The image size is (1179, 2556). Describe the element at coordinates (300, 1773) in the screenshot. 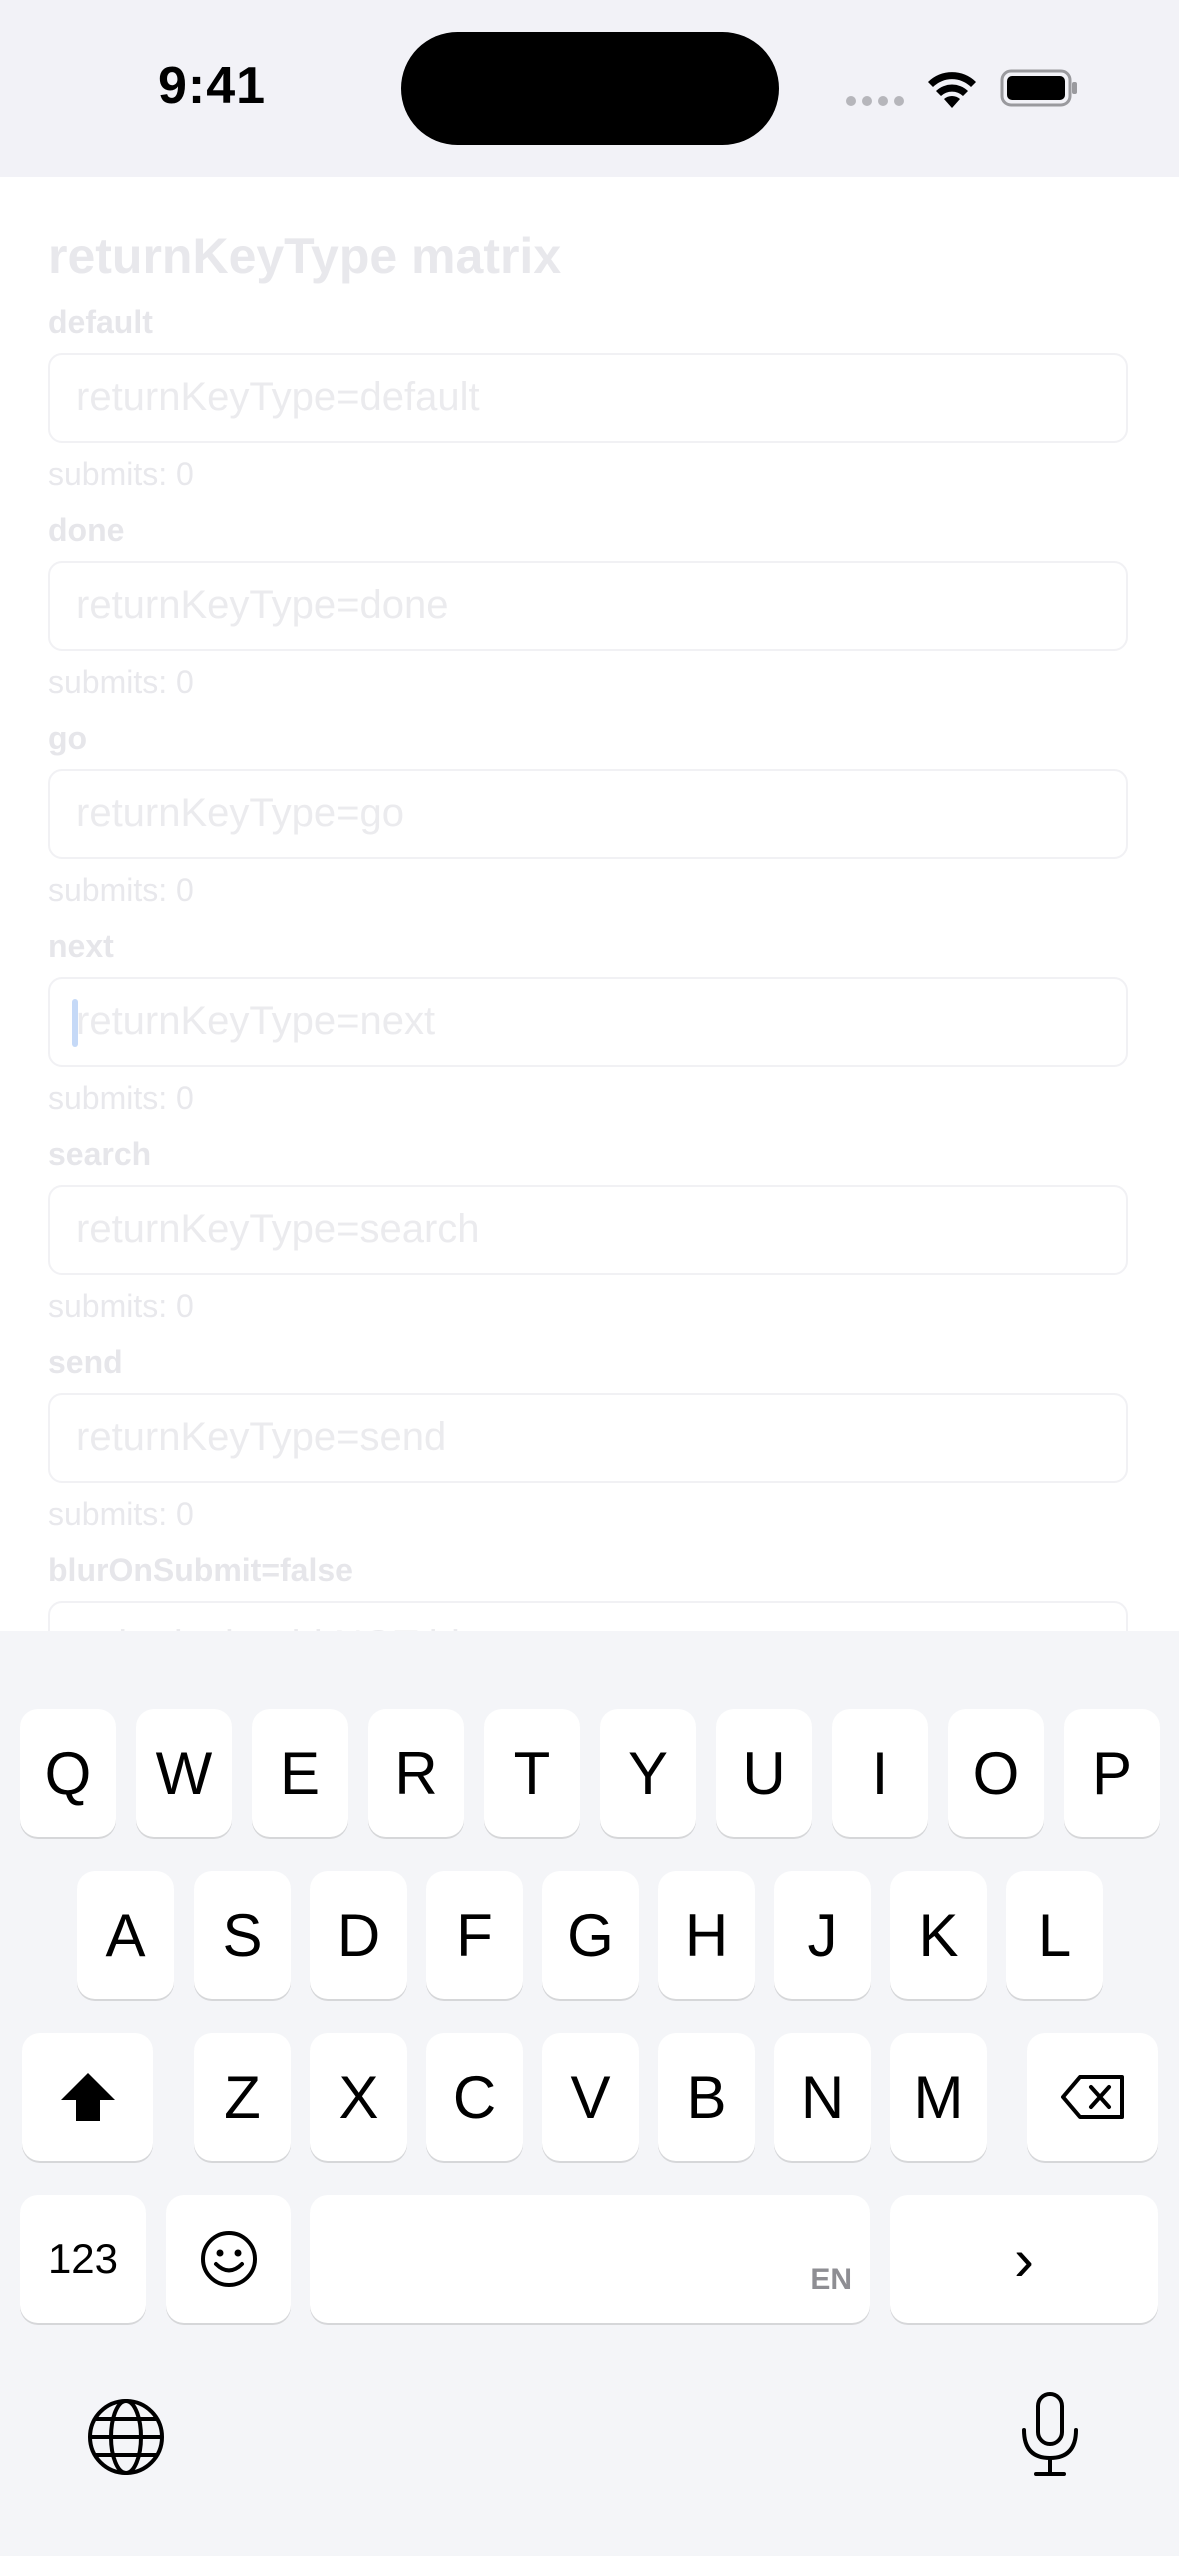

I see `key-e: E` at that location.